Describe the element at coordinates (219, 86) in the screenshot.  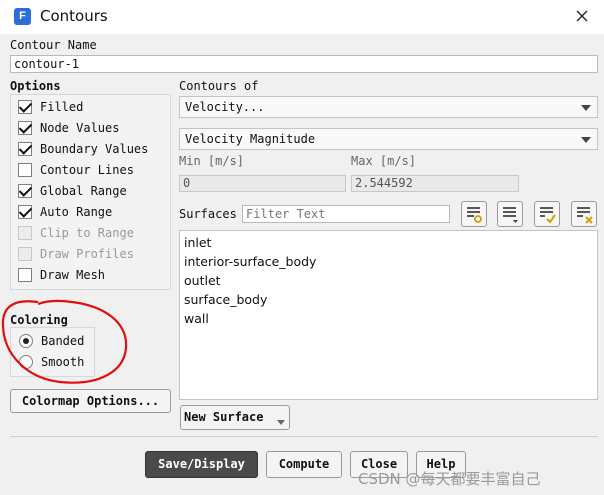
I see `contours-of-label: Contours of` at that location.